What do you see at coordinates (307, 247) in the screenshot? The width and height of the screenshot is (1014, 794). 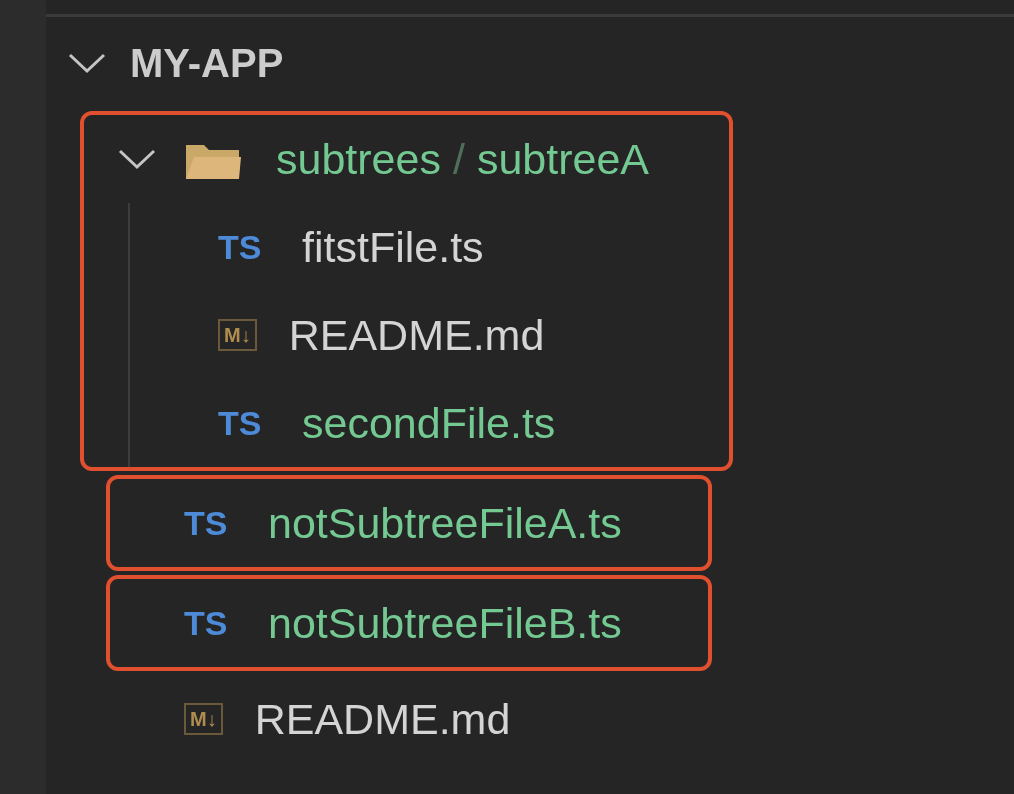 I see `file-tree-item: TS fitstFile.ts` at bounding box center [307, 247].